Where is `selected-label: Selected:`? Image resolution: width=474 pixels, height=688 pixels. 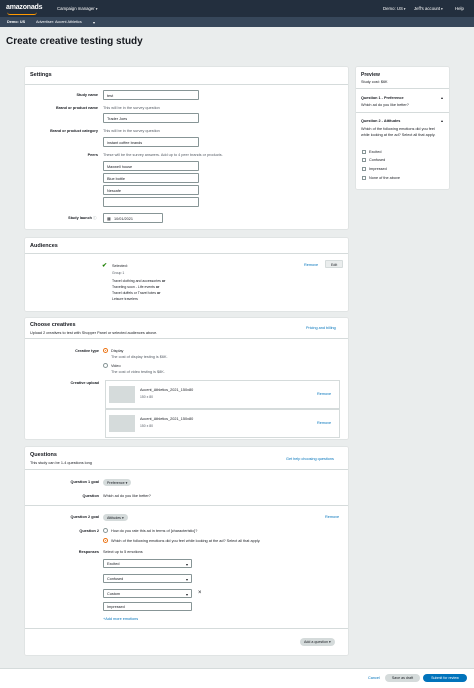
selected-label: Selected: is located at coordinates (120, 266).